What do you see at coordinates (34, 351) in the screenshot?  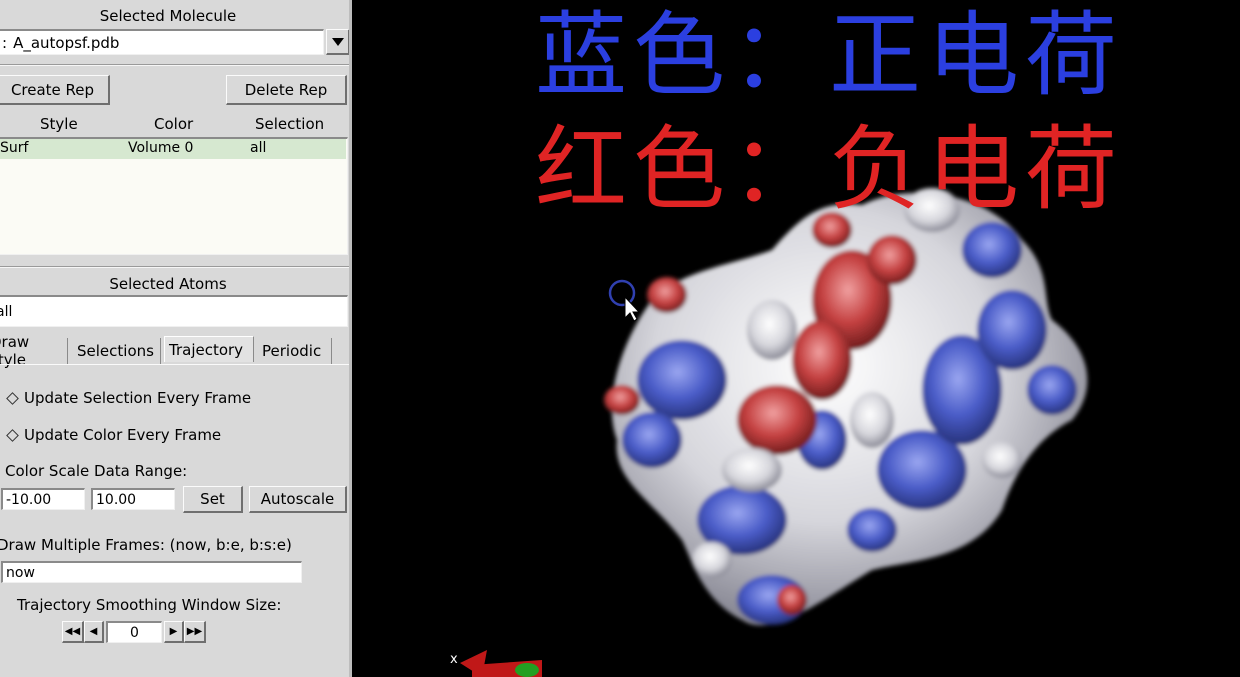 I see `tab-draw-style: Draw style` at bounding box center [34, 351].